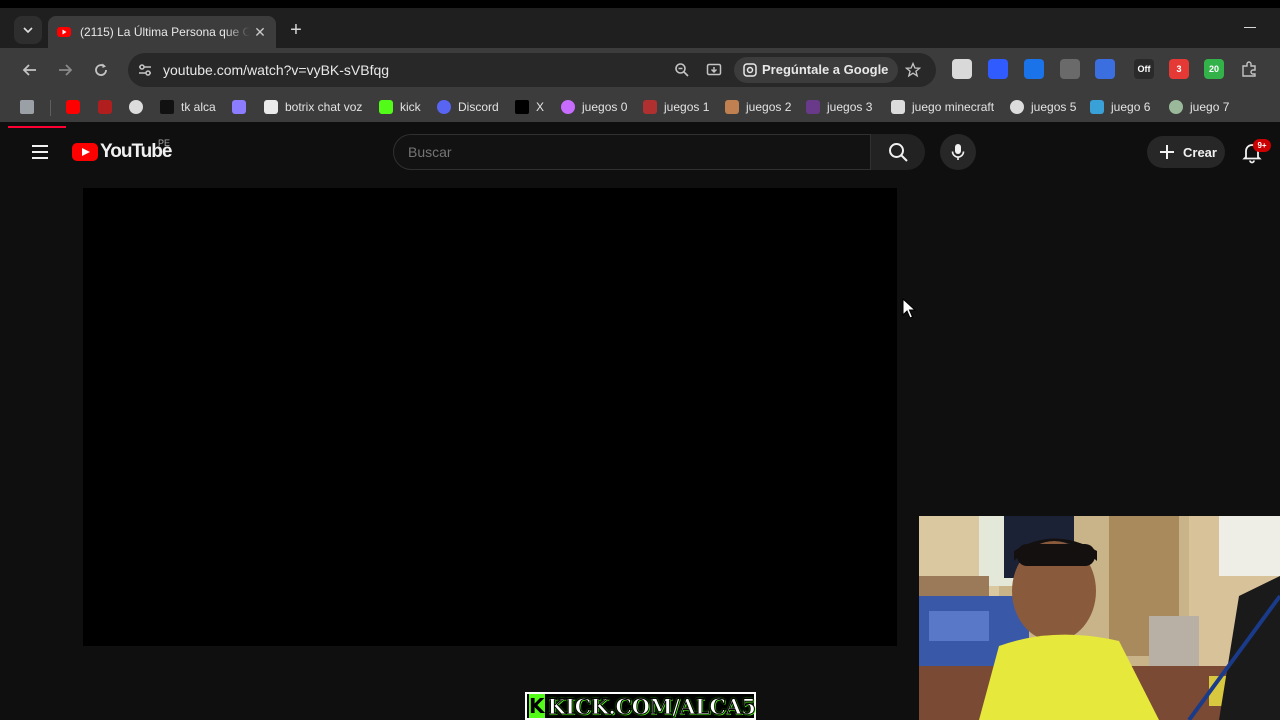 This screenshot has width=1280, height=720. What do you see at coordinates (165, 32) in the screenshot?
I see `tab-title: (2115) La Última Persona que C` at bounding box center [165, 32].